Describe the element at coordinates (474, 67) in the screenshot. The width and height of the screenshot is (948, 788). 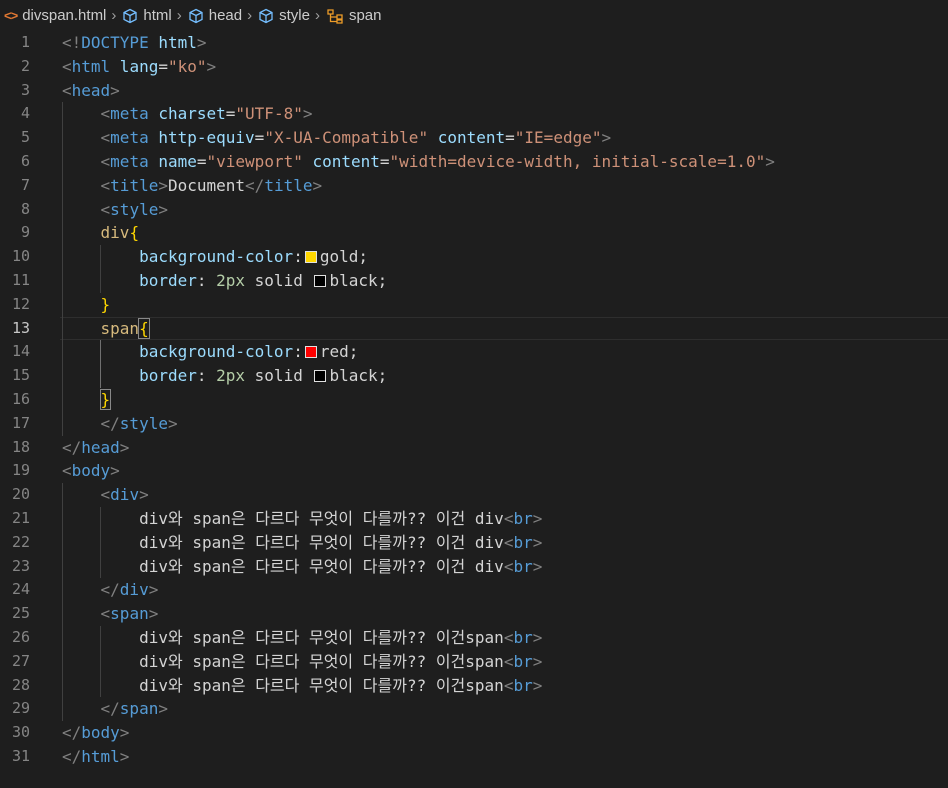
I see `code-line: 2 <html lang="ko">` at that location.